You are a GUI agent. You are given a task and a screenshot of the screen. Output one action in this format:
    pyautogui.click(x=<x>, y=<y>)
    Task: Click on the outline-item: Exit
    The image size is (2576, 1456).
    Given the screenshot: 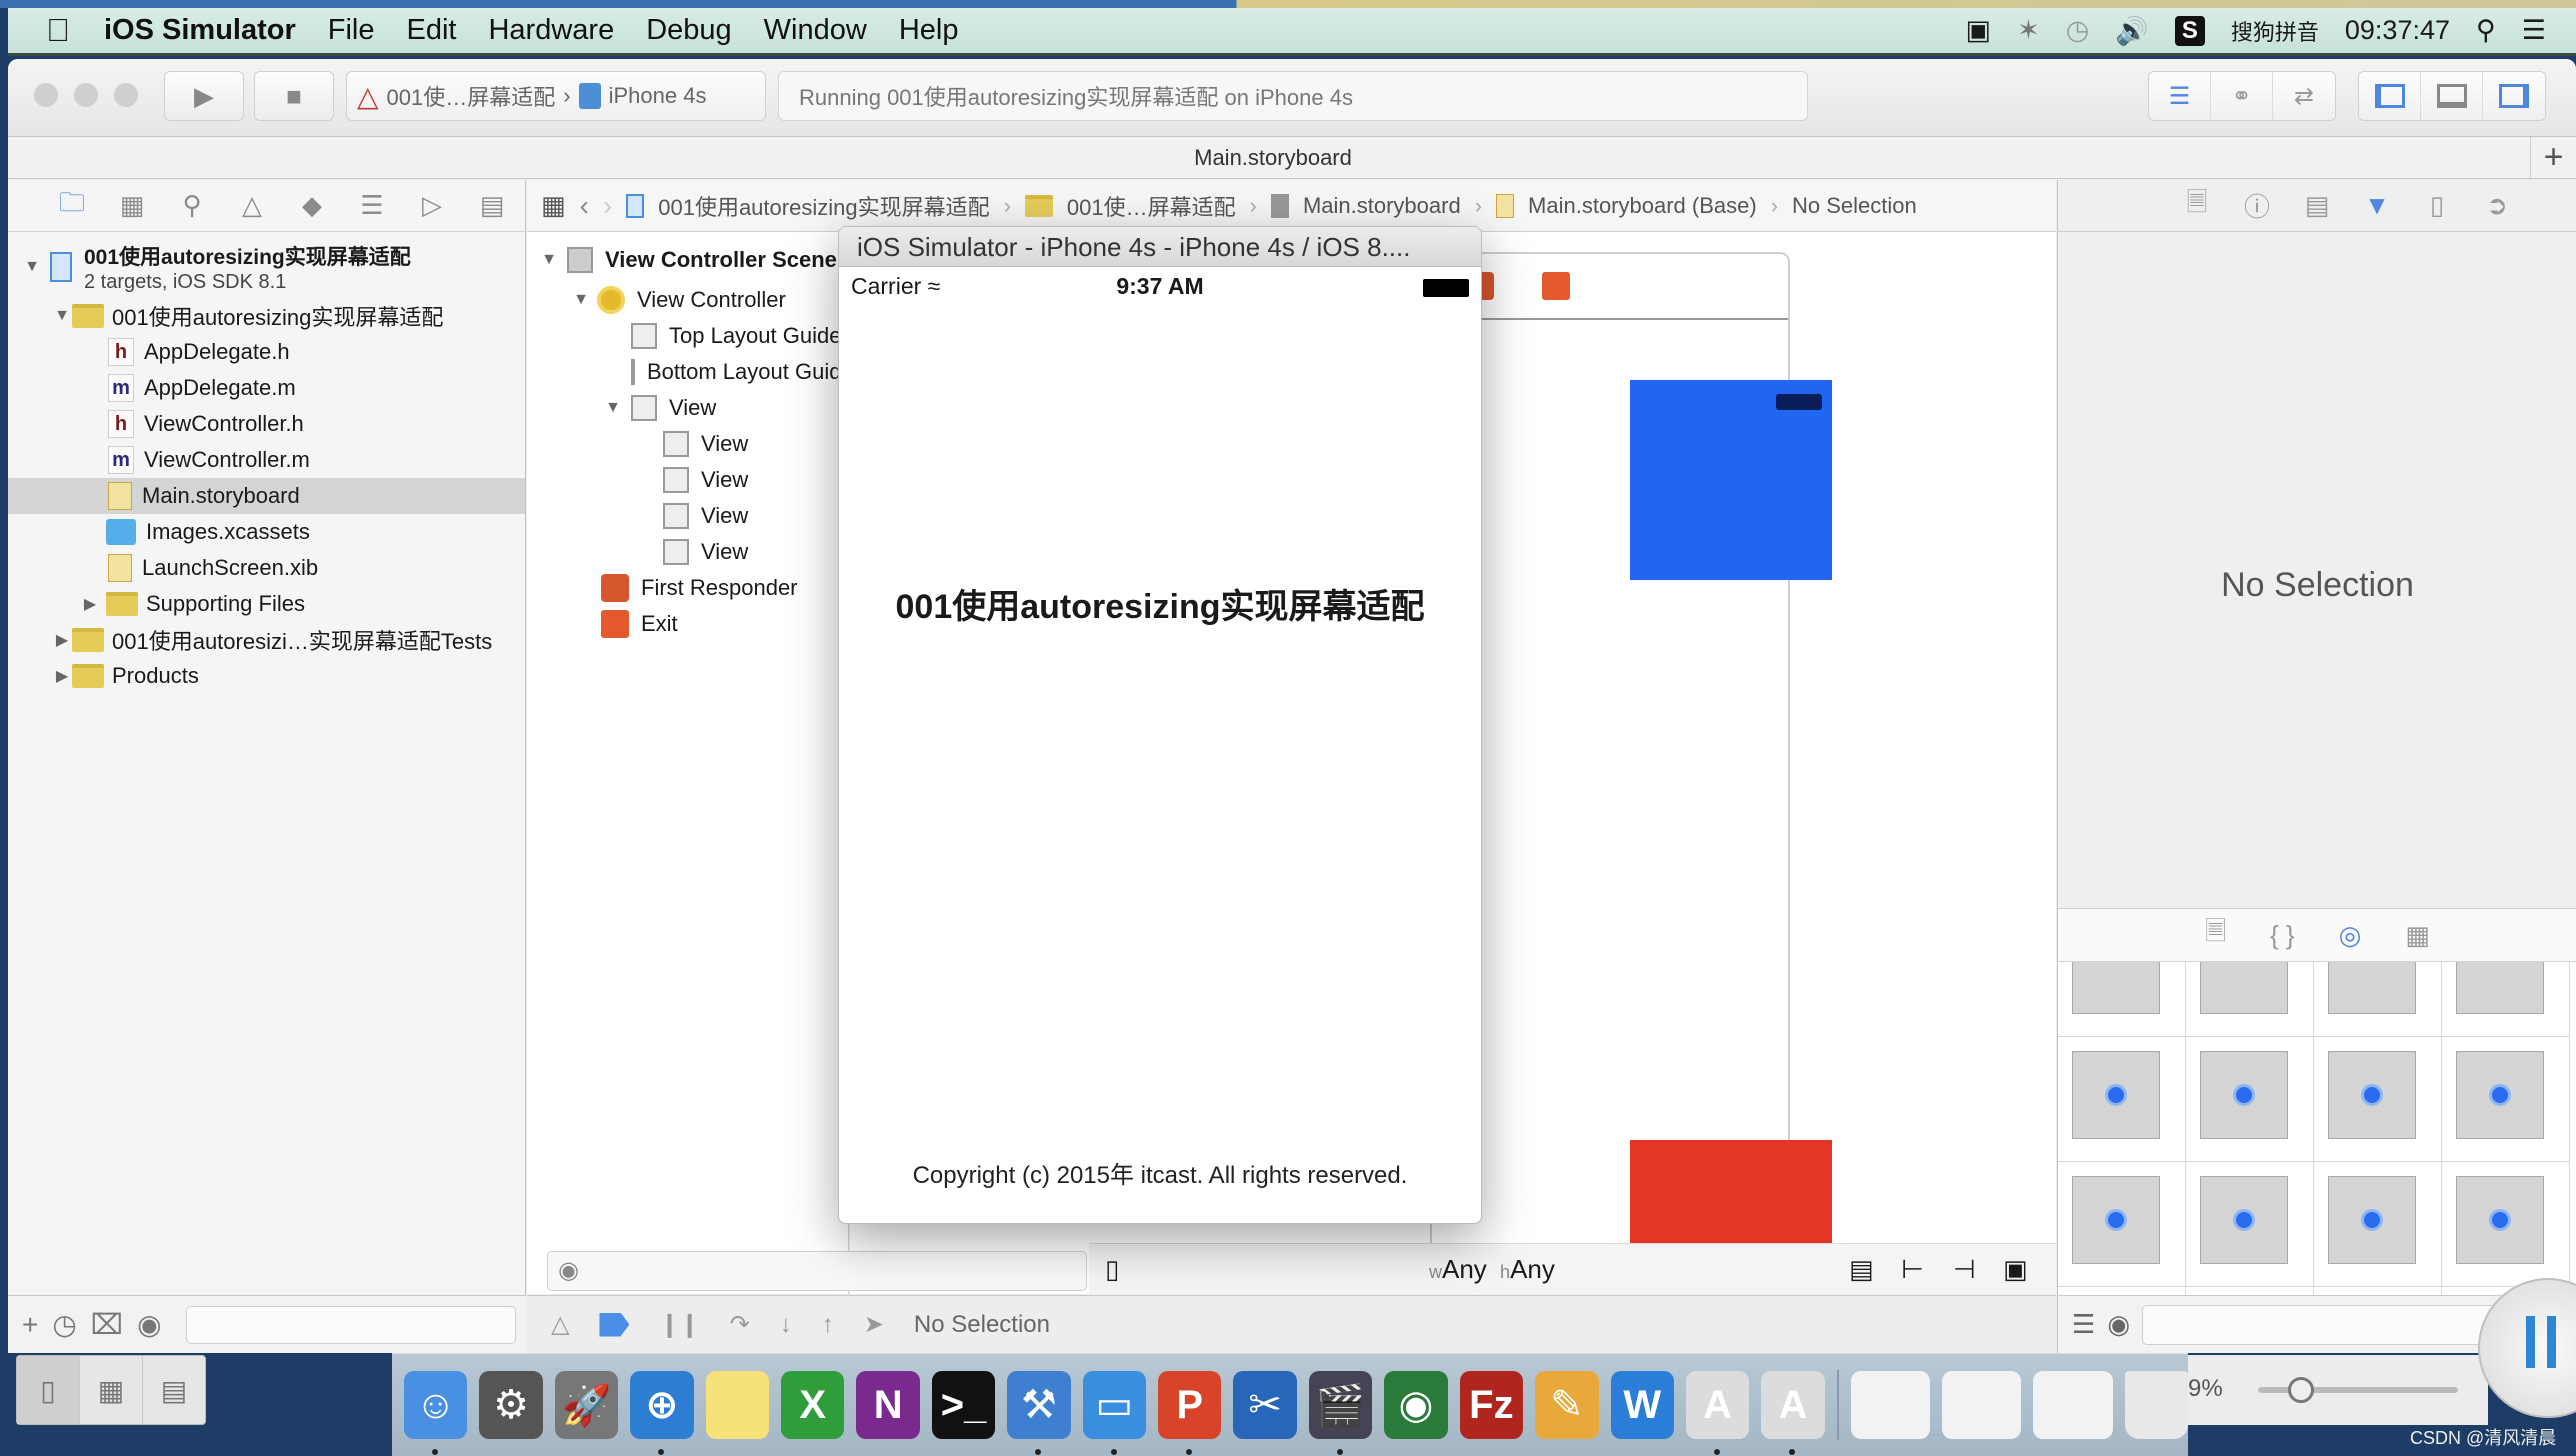 What is the action you would take?
    pyautogui.click(x=687, y=624)
    